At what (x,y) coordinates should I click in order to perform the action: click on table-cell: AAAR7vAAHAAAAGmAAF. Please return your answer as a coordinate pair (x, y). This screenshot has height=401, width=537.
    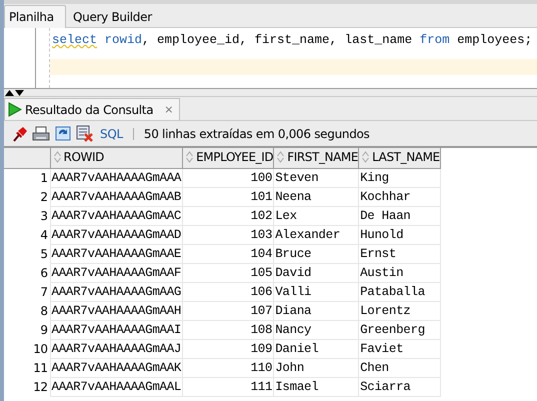
    Looking at the image, I should click on (116, 273).